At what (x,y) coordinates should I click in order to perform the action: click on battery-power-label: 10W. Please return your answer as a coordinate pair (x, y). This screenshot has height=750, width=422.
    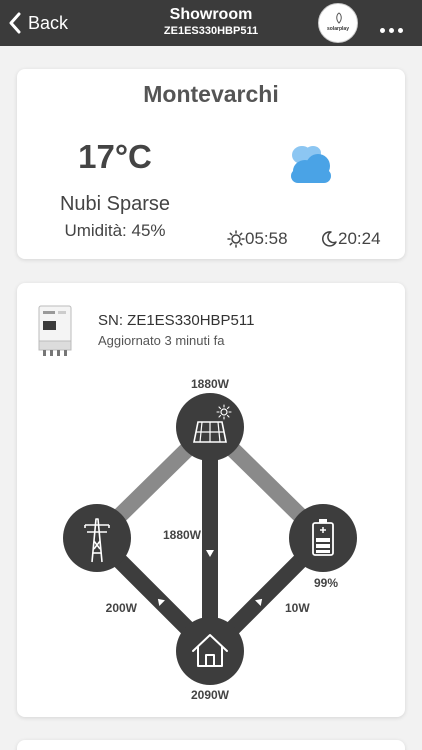
    Looking at the image, I should click on (297, 608).